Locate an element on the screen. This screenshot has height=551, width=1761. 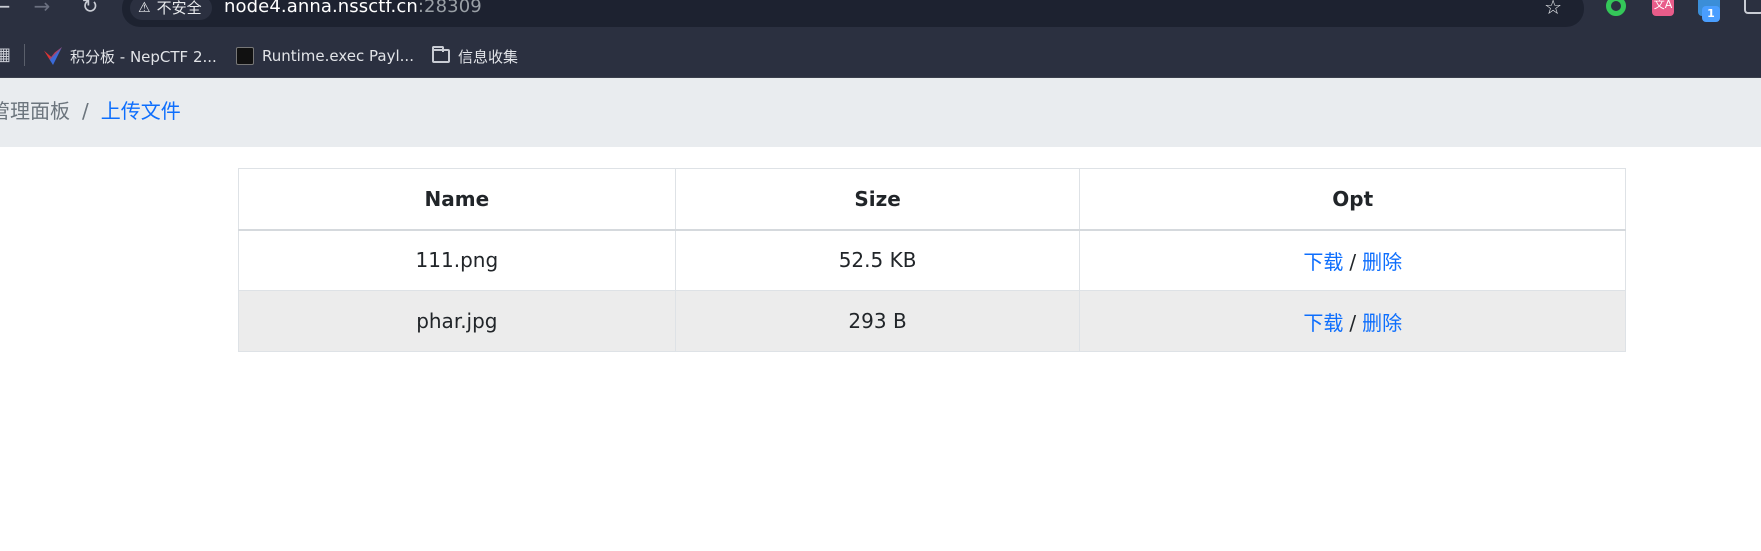
table-row: phar.jpg 293 B 下载 / 删除 is located at coordinates (932, 321).